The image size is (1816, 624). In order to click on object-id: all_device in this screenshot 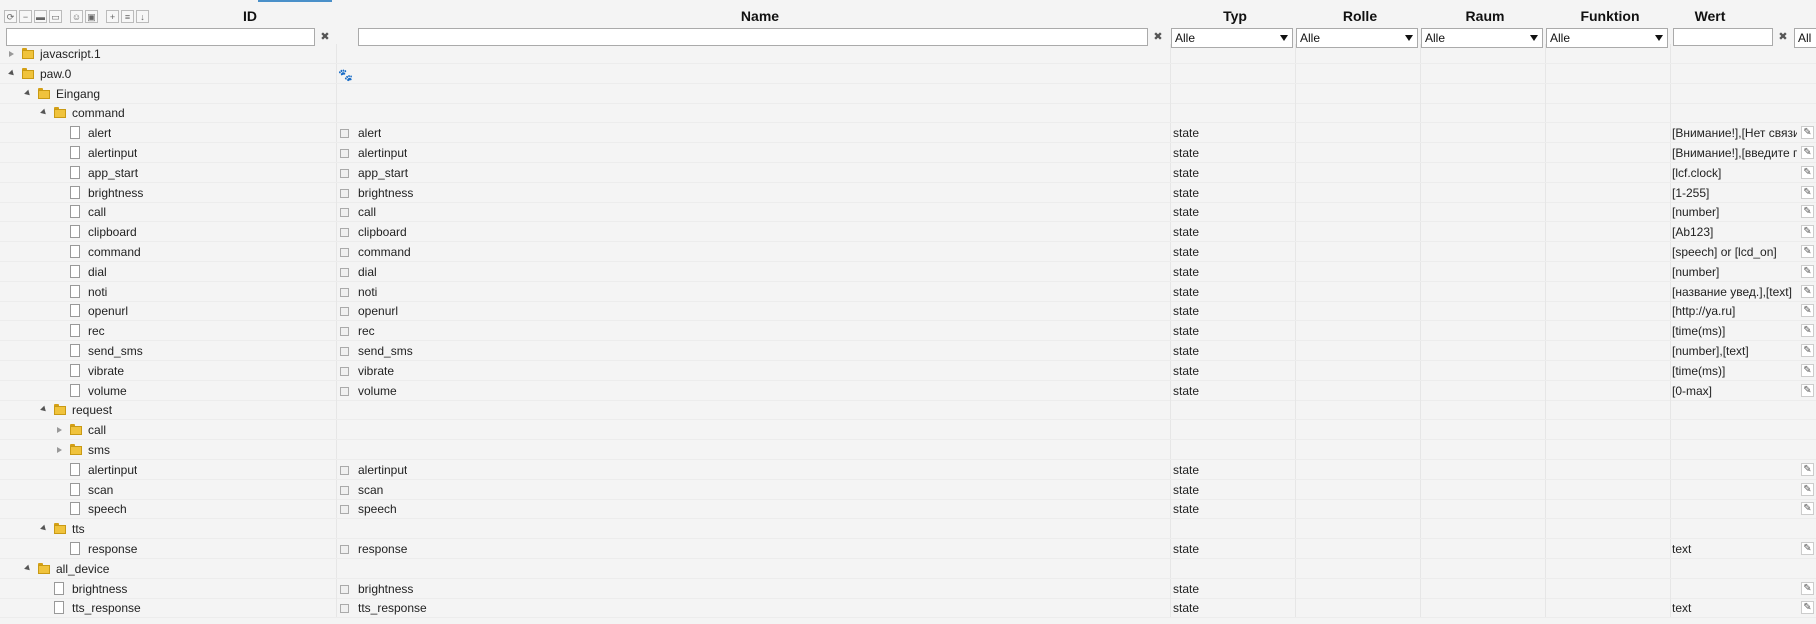, I will do `click(82, 569)`.